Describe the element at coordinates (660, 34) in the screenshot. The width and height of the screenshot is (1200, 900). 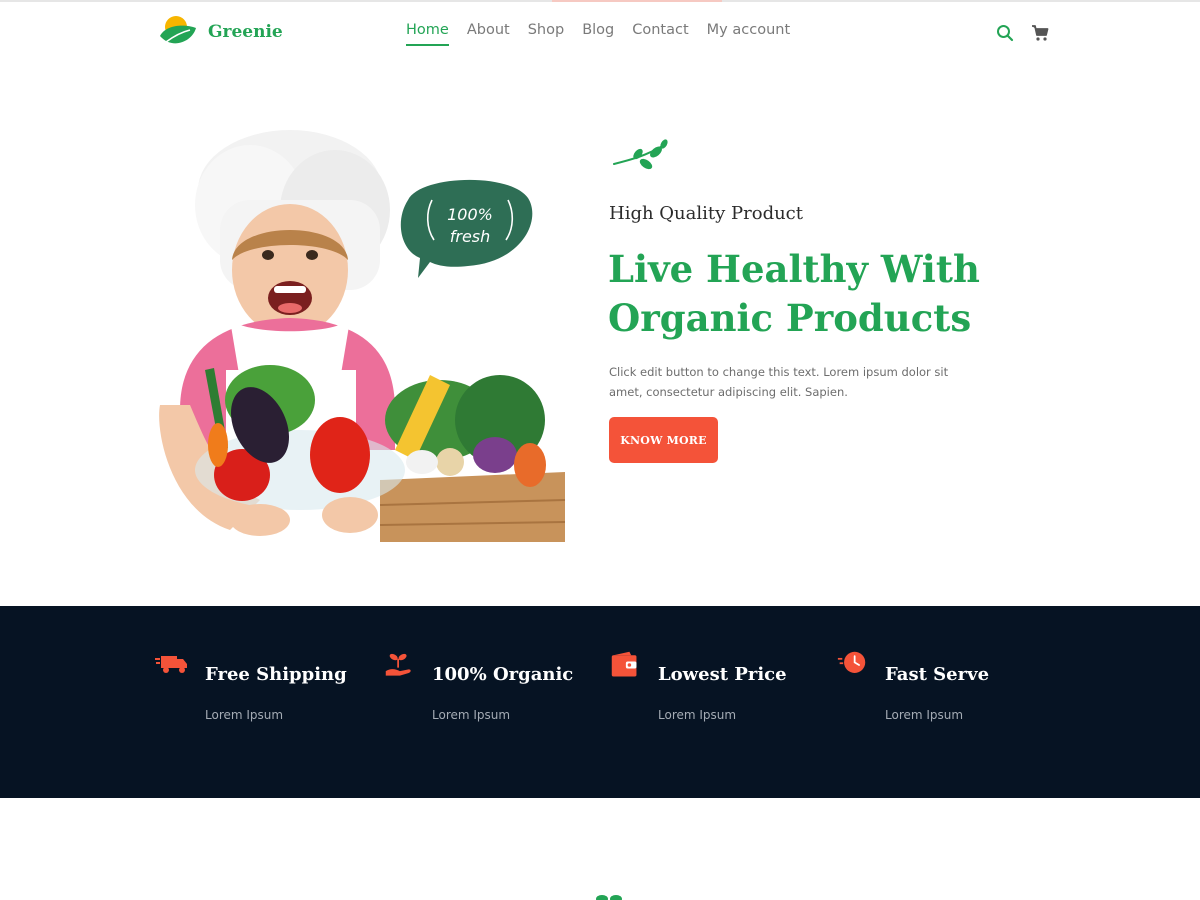
I see `nav-contact: Contact` at that location.